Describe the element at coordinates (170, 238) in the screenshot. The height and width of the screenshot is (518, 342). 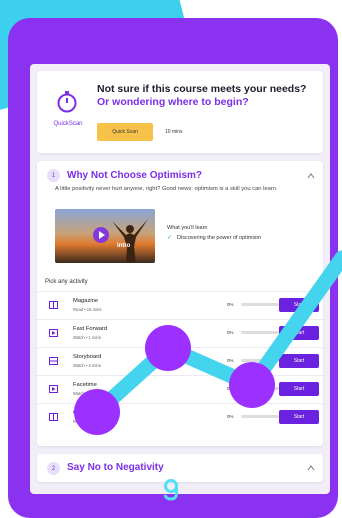
I see `check-icon: ✓` at that location.